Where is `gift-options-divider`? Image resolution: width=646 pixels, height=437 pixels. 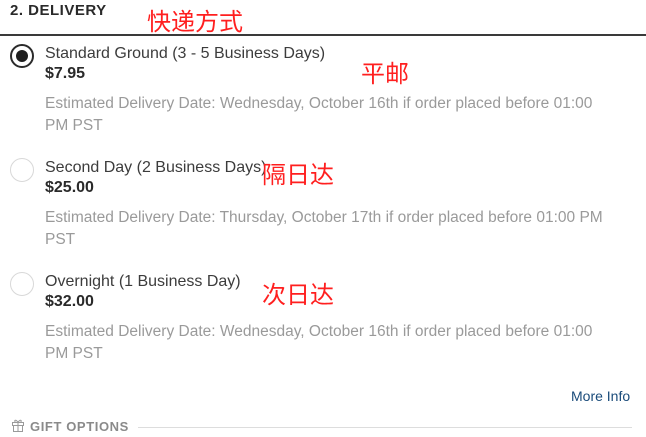
gift-options-divider is located at coordinates (385, 427).